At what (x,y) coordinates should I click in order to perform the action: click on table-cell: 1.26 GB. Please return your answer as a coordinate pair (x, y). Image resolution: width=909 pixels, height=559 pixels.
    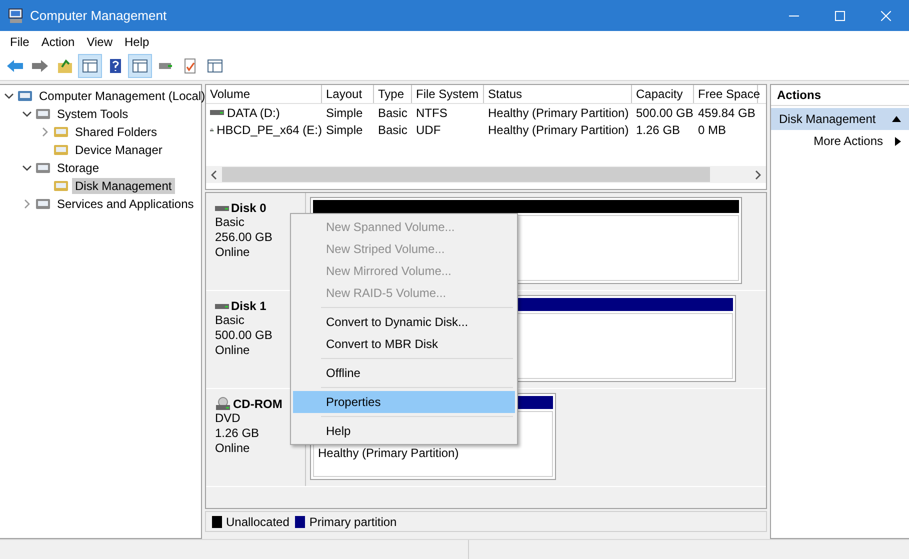
    Looking at the image, I should click on (658, 129).